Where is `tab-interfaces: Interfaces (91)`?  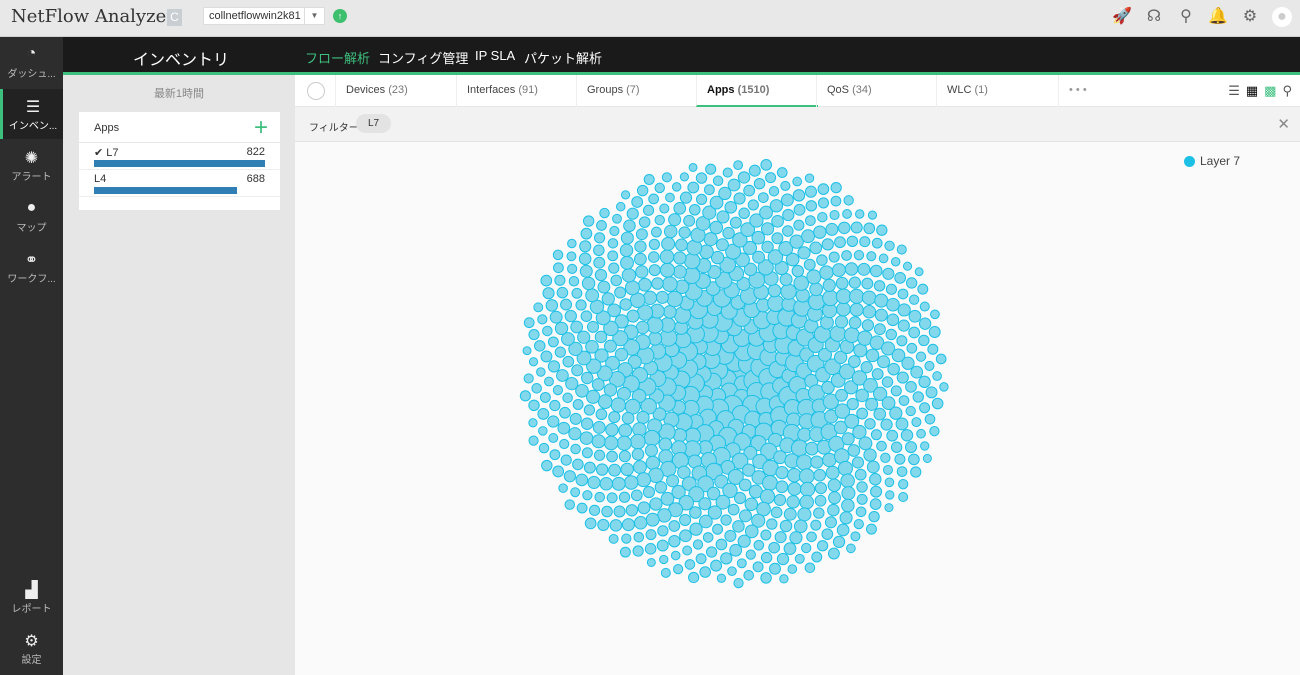 tab-interfaces: Interfaces (91) is located at coordinates (516, 91).